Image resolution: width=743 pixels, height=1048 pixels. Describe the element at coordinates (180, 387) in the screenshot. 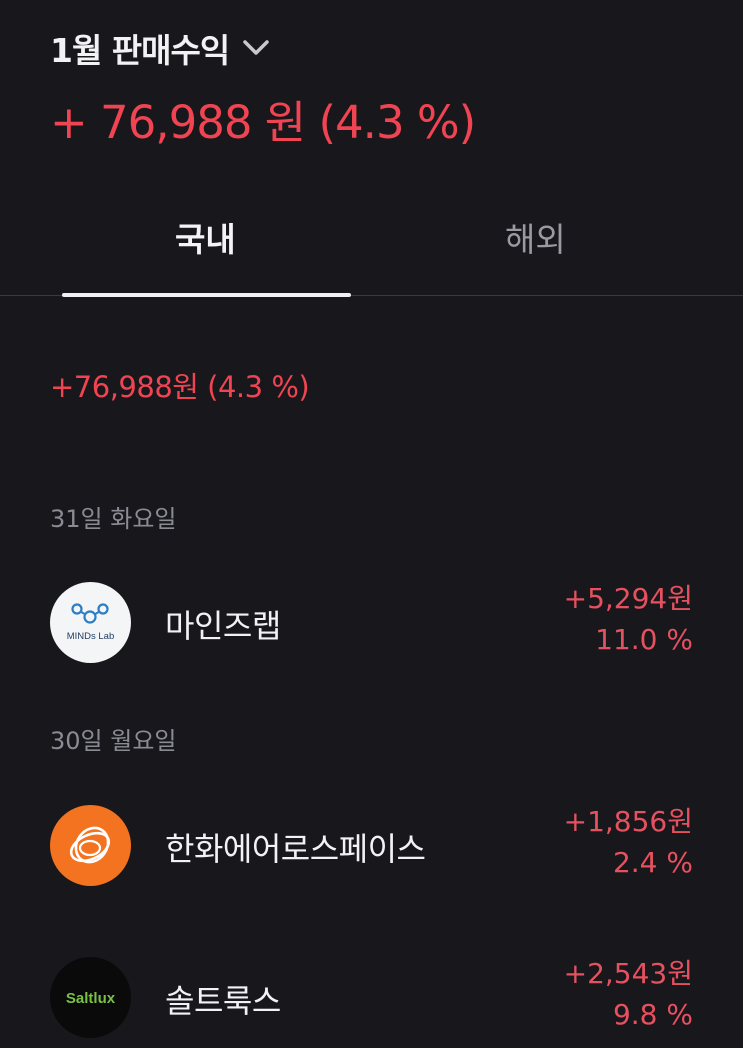

I see `domestic-profit-summary: +76,988원 (4.3 %)` at that location.